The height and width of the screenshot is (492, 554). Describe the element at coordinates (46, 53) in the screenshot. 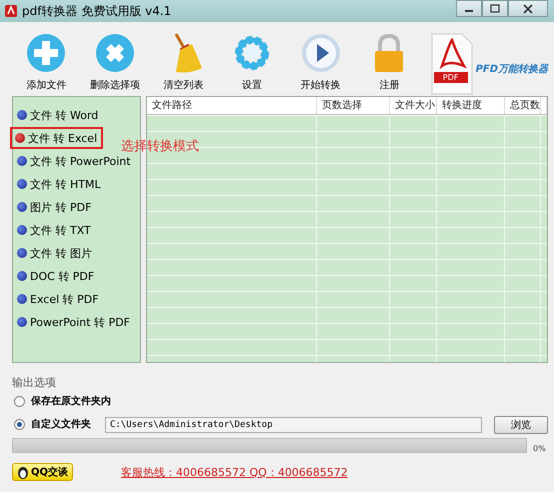

I see `add-icon` at that location.